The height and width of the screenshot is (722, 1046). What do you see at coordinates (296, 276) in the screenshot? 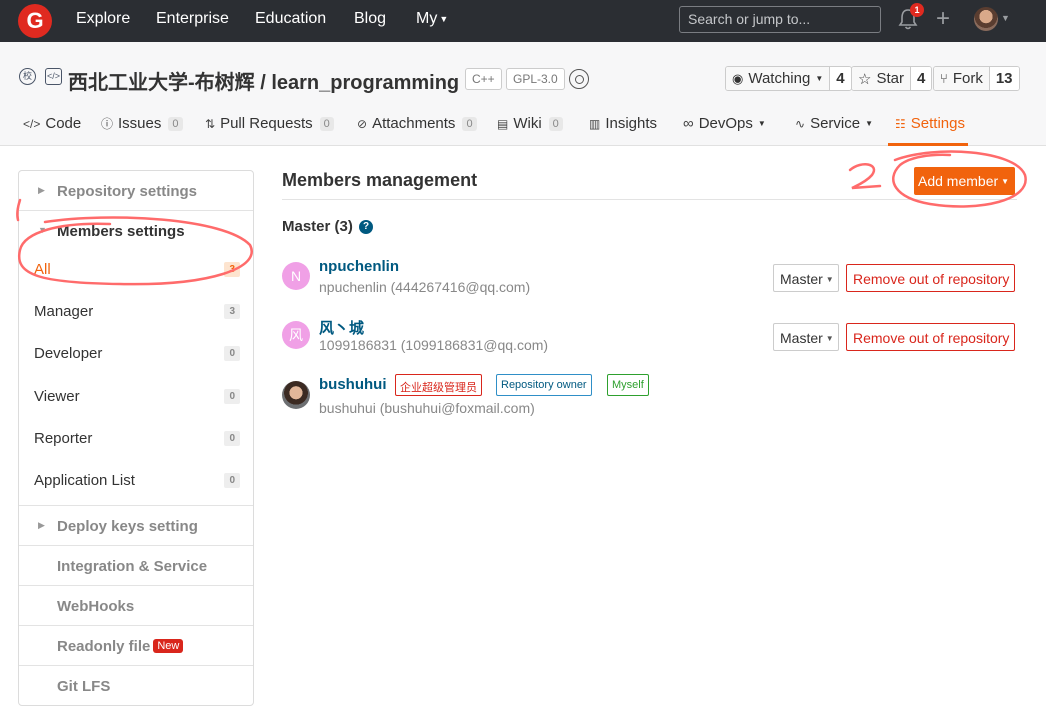
I see `avatar: N` at bounding box center [296, 276].